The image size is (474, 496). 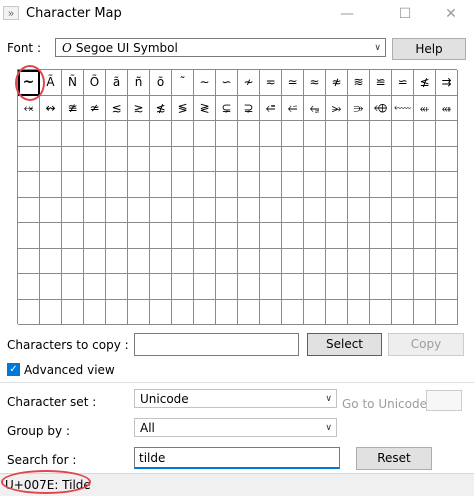 What do you see at coordinates (451, 15) in the screenshot?
I see `close-button: ✕` at bounding box center [451, 15].